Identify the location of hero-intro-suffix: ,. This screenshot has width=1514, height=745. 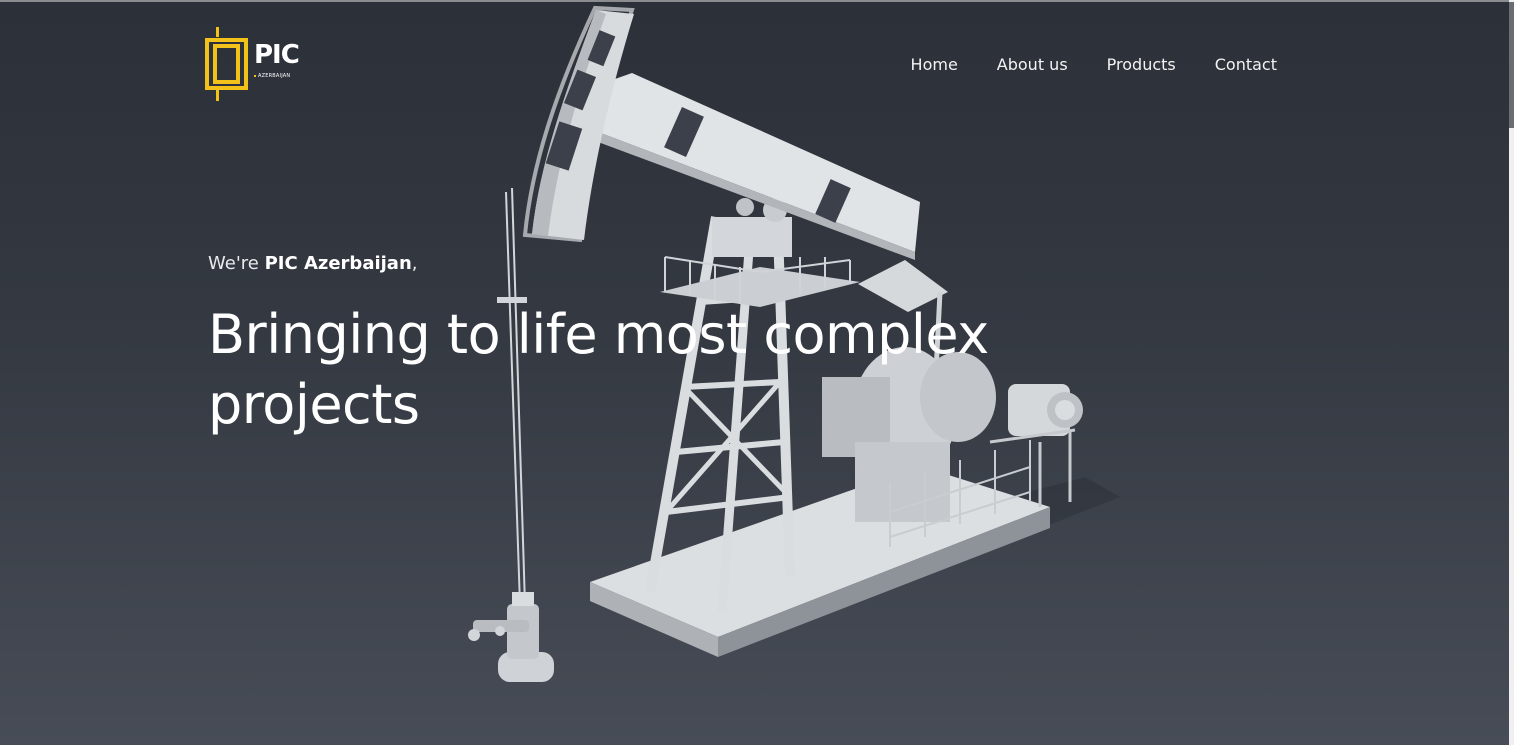
(414, 263).